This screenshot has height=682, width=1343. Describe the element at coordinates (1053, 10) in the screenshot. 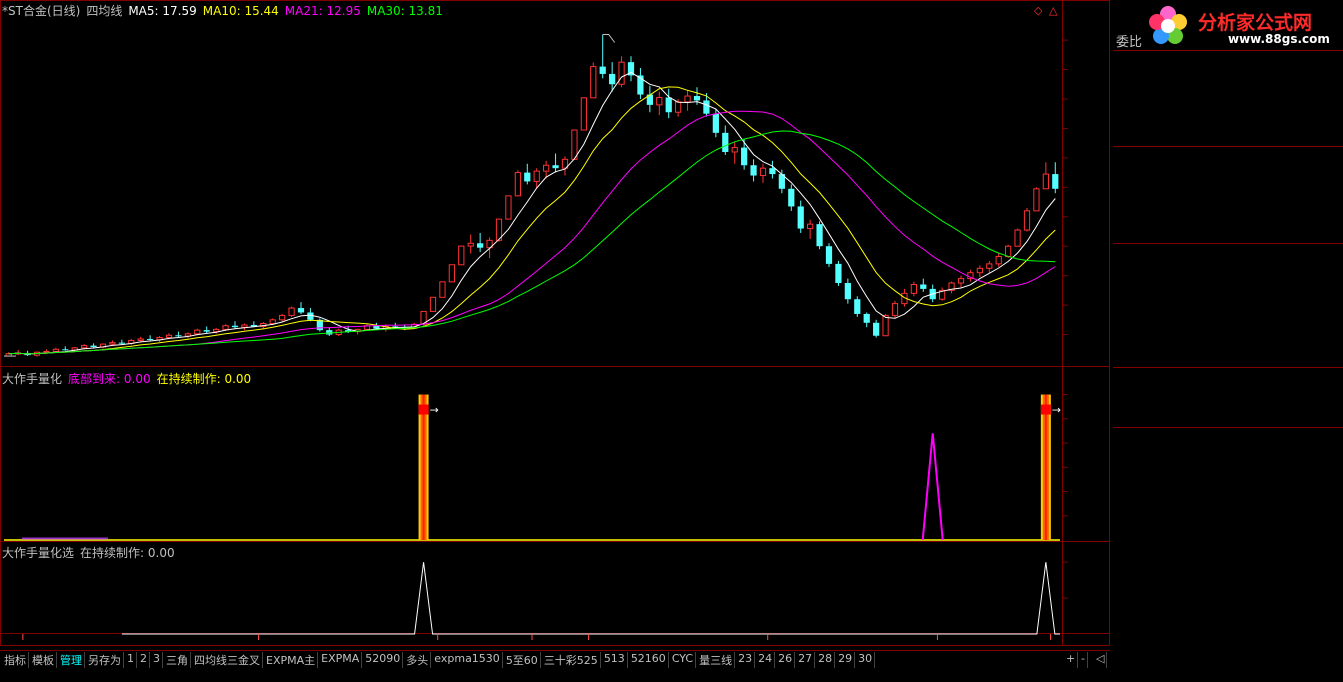

I see `triangle-icon: △` at that location.